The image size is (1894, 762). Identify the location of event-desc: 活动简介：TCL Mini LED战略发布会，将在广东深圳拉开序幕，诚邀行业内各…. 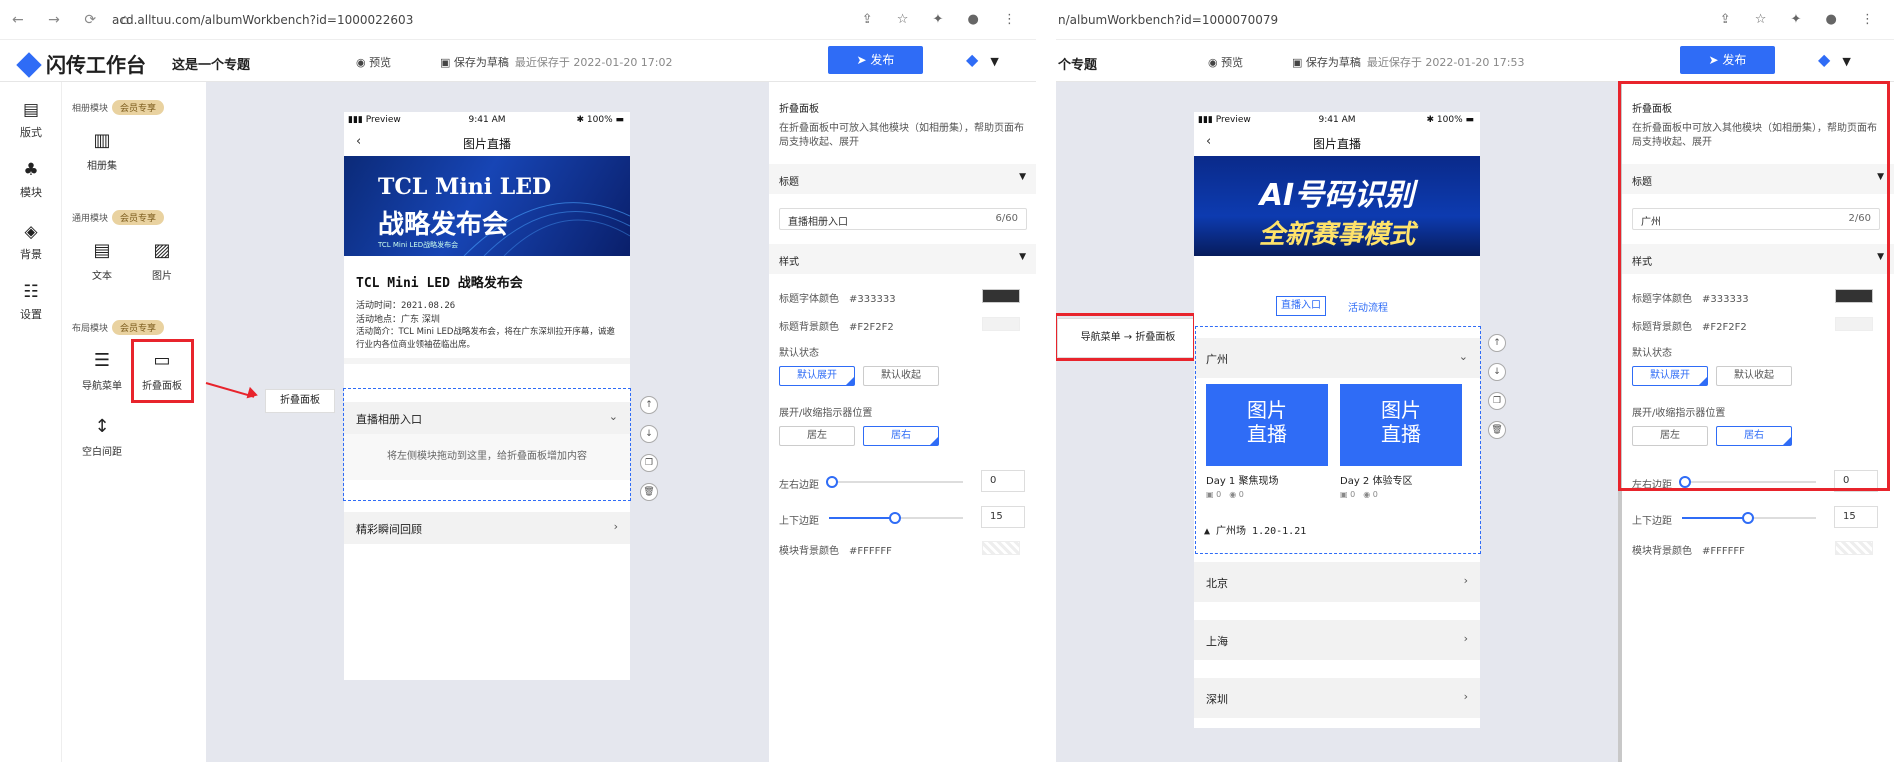
(485, 338).